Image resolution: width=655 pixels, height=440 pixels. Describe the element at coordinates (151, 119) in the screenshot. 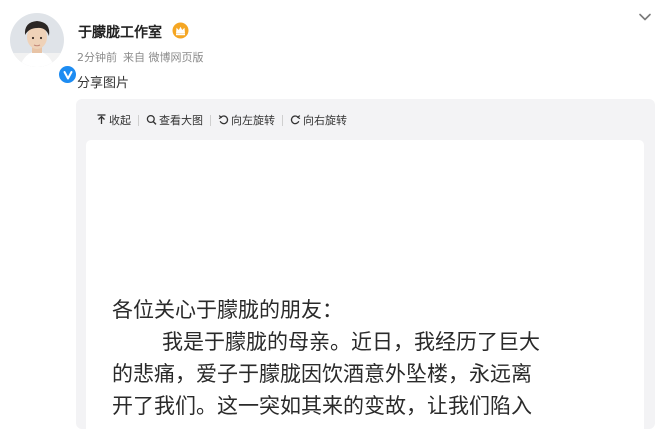

I see `magnifier-icon` at that location.